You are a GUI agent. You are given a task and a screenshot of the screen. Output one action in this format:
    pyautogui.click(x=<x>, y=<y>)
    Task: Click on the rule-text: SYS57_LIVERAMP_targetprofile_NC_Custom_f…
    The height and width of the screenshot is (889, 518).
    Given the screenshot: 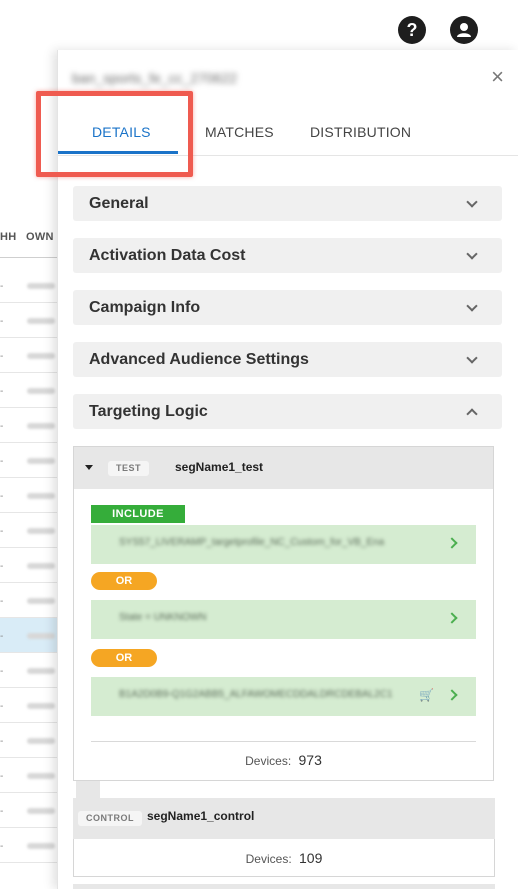 What is the action you would take?
    pyautogui.click(x=252, y=542)
    